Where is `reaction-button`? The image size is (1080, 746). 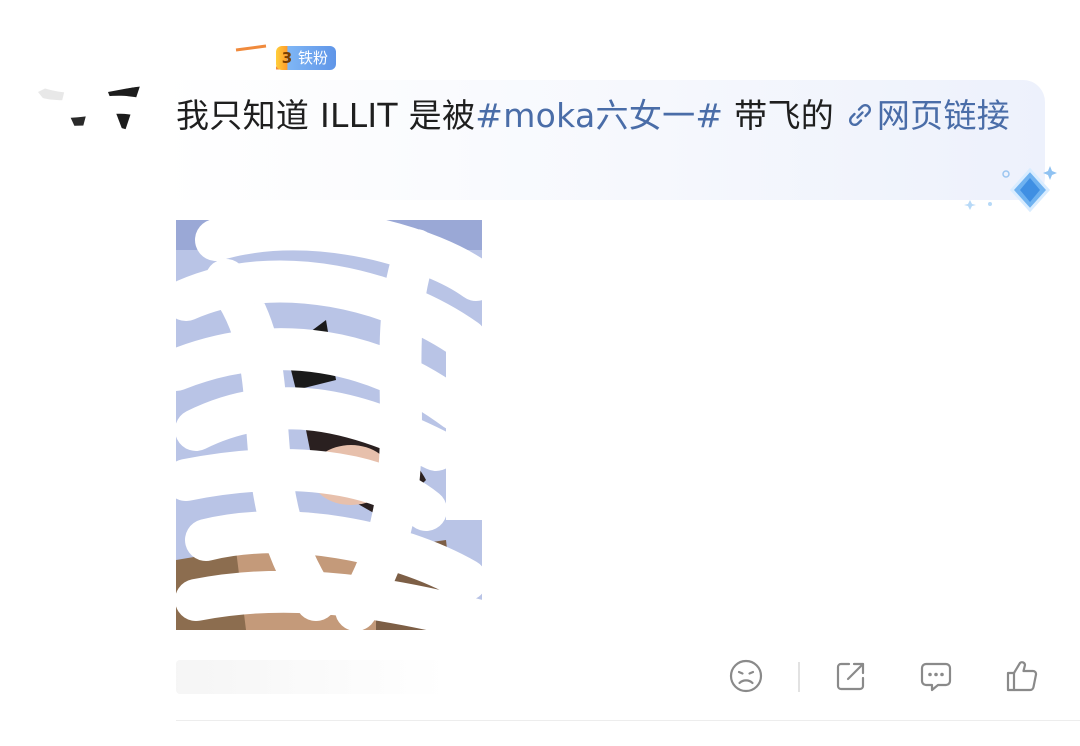
reaction-button is located at coordinates (746, 678).